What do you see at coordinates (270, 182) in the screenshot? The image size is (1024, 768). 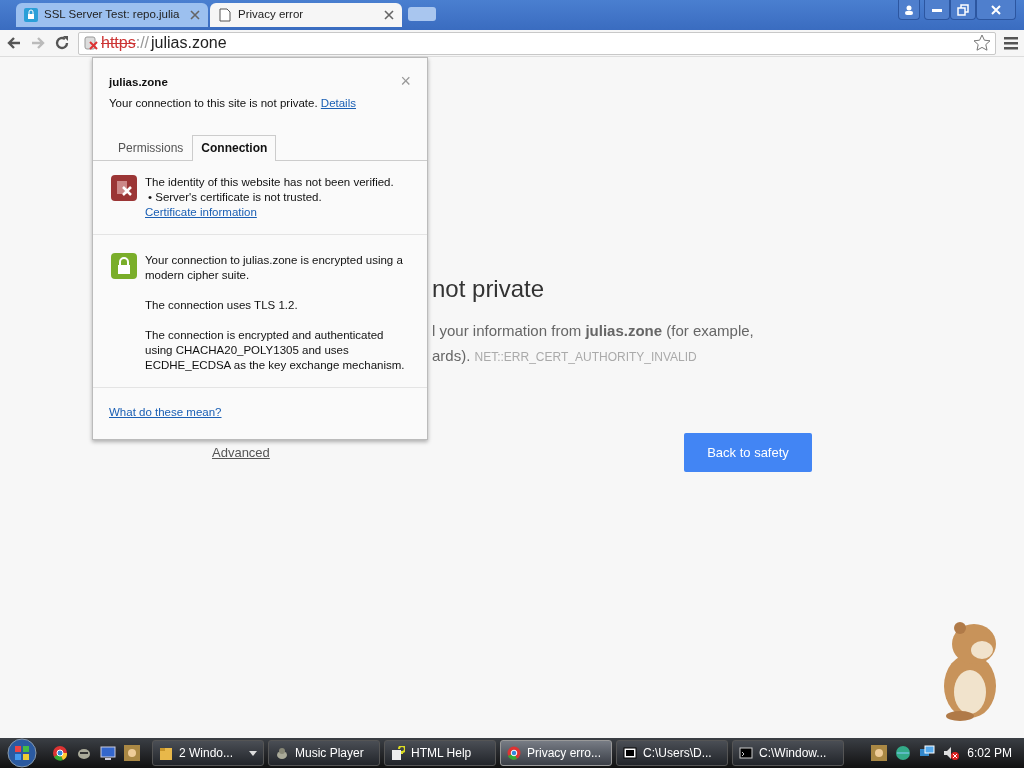 I see `info-text: The identity of this website has not been verified.` at bounding box center [270, 182].